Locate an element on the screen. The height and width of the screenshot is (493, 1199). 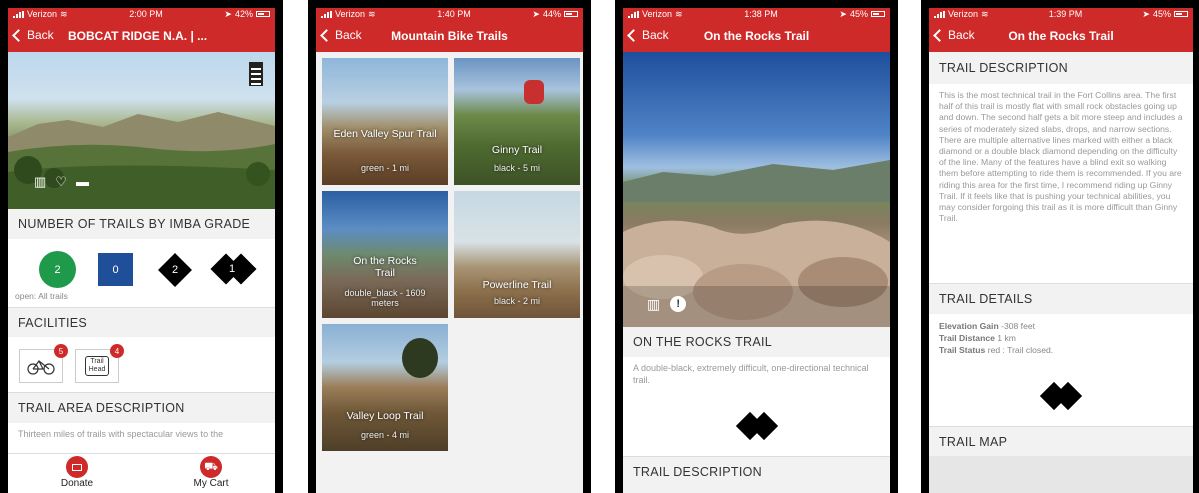
open-status: open: All trails is located at coordinates (41, 296).